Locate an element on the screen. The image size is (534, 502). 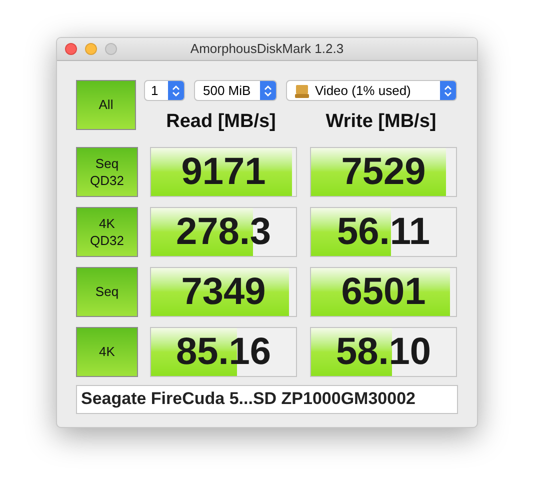
zoom-icon is located at coordinates (111, 49).